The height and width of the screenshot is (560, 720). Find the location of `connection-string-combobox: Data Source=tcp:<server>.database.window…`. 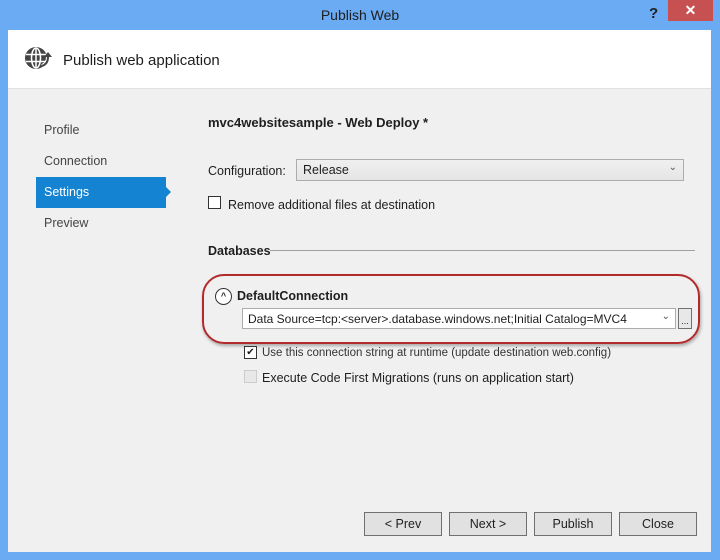

connection-string-combobox: Data Source=tcp:<server>.database.window… is located at coordinates (459, 318).